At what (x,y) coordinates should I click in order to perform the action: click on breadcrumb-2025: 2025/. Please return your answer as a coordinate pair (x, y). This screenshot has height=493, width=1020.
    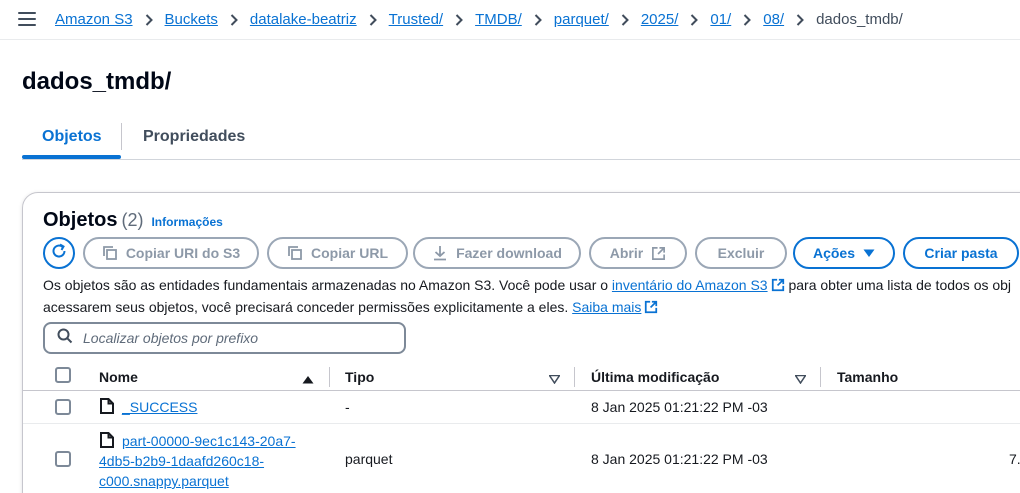
    Looking at the image, I should click on (660, 19).